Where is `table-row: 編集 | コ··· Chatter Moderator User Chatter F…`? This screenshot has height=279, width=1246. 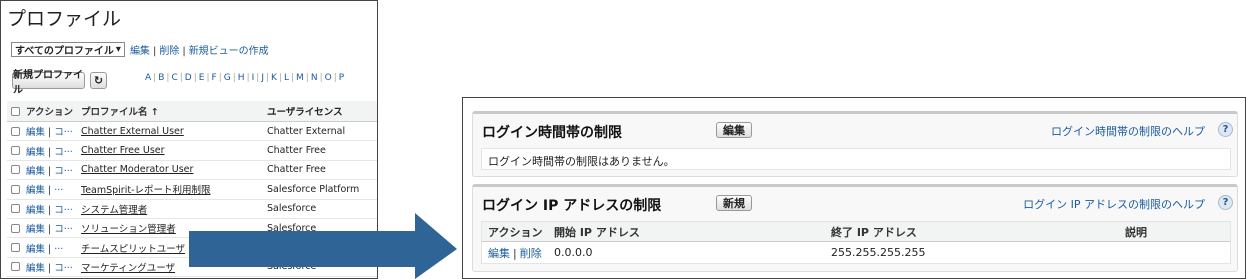 table-row: 編集 | コ··· Chatter Moderator User Chatter F… is located at coordinates (192, 171).